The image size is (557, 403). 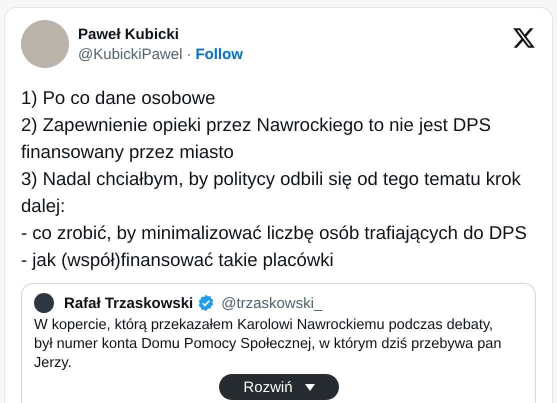 I want to click on quoted-tweet-text: W kopercie, którą przekazałem Karolowi Nawrockiemu podczas debaty, był numer konta Domu Pomocy Społecznej, w którym dziś przebywa pan Jerzy., so click(x=268, y=344).